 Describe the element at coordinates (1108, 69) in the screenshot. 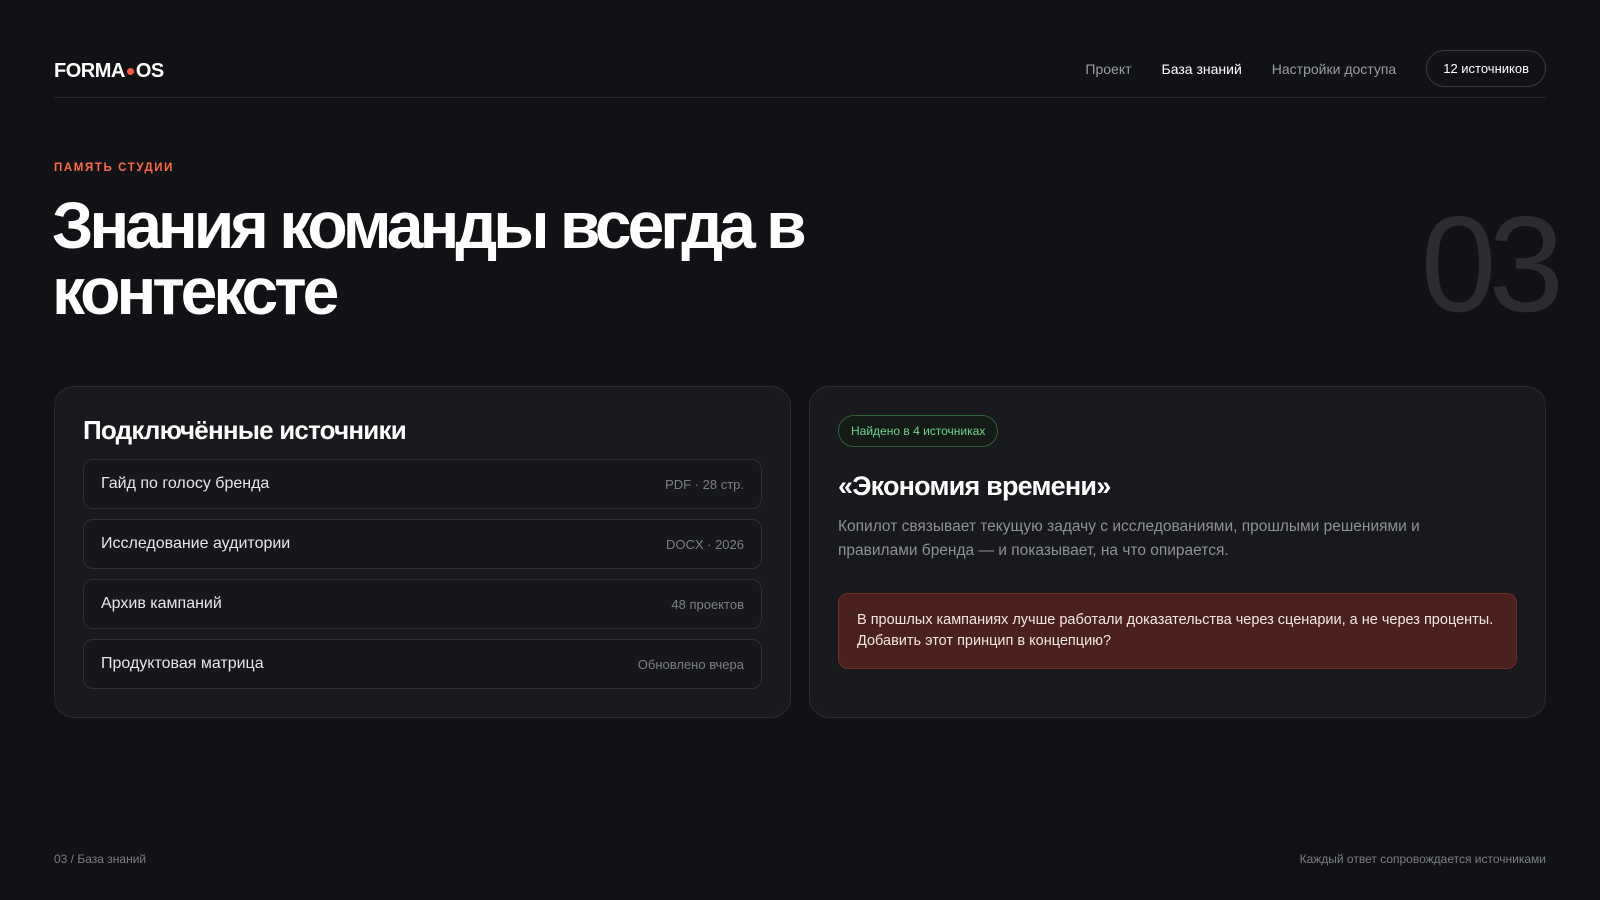

I see `nav-item-project: Проект` at that location.